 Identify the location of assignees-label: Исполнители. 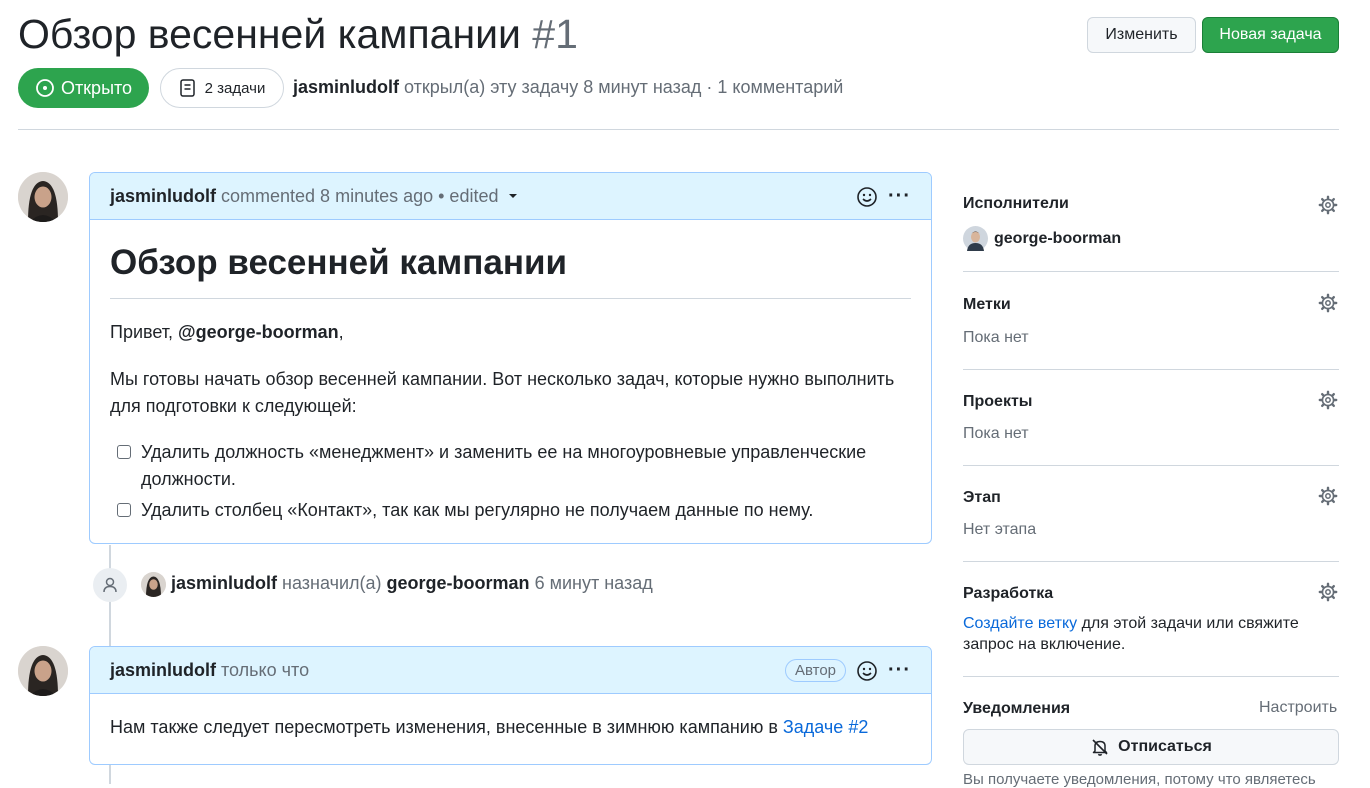
(1016, 203).